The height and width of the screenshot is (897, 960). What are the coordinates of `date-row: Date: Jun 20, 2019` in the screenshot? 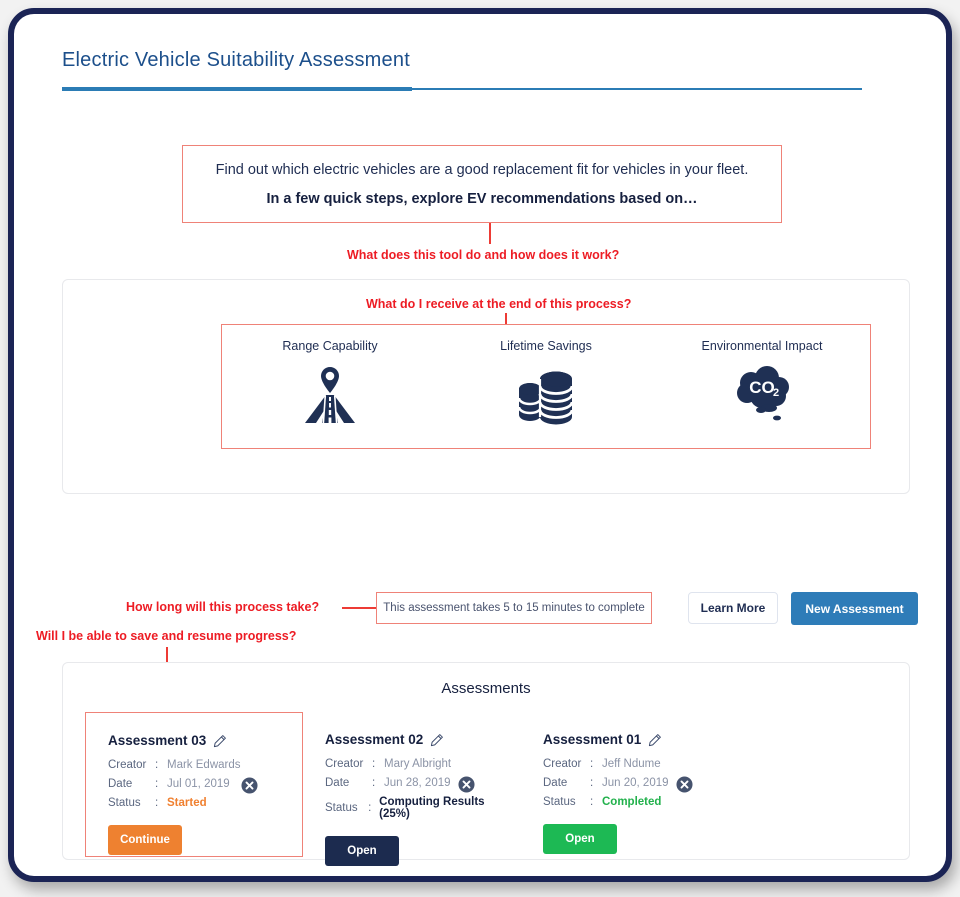 It's located at (634, 784).